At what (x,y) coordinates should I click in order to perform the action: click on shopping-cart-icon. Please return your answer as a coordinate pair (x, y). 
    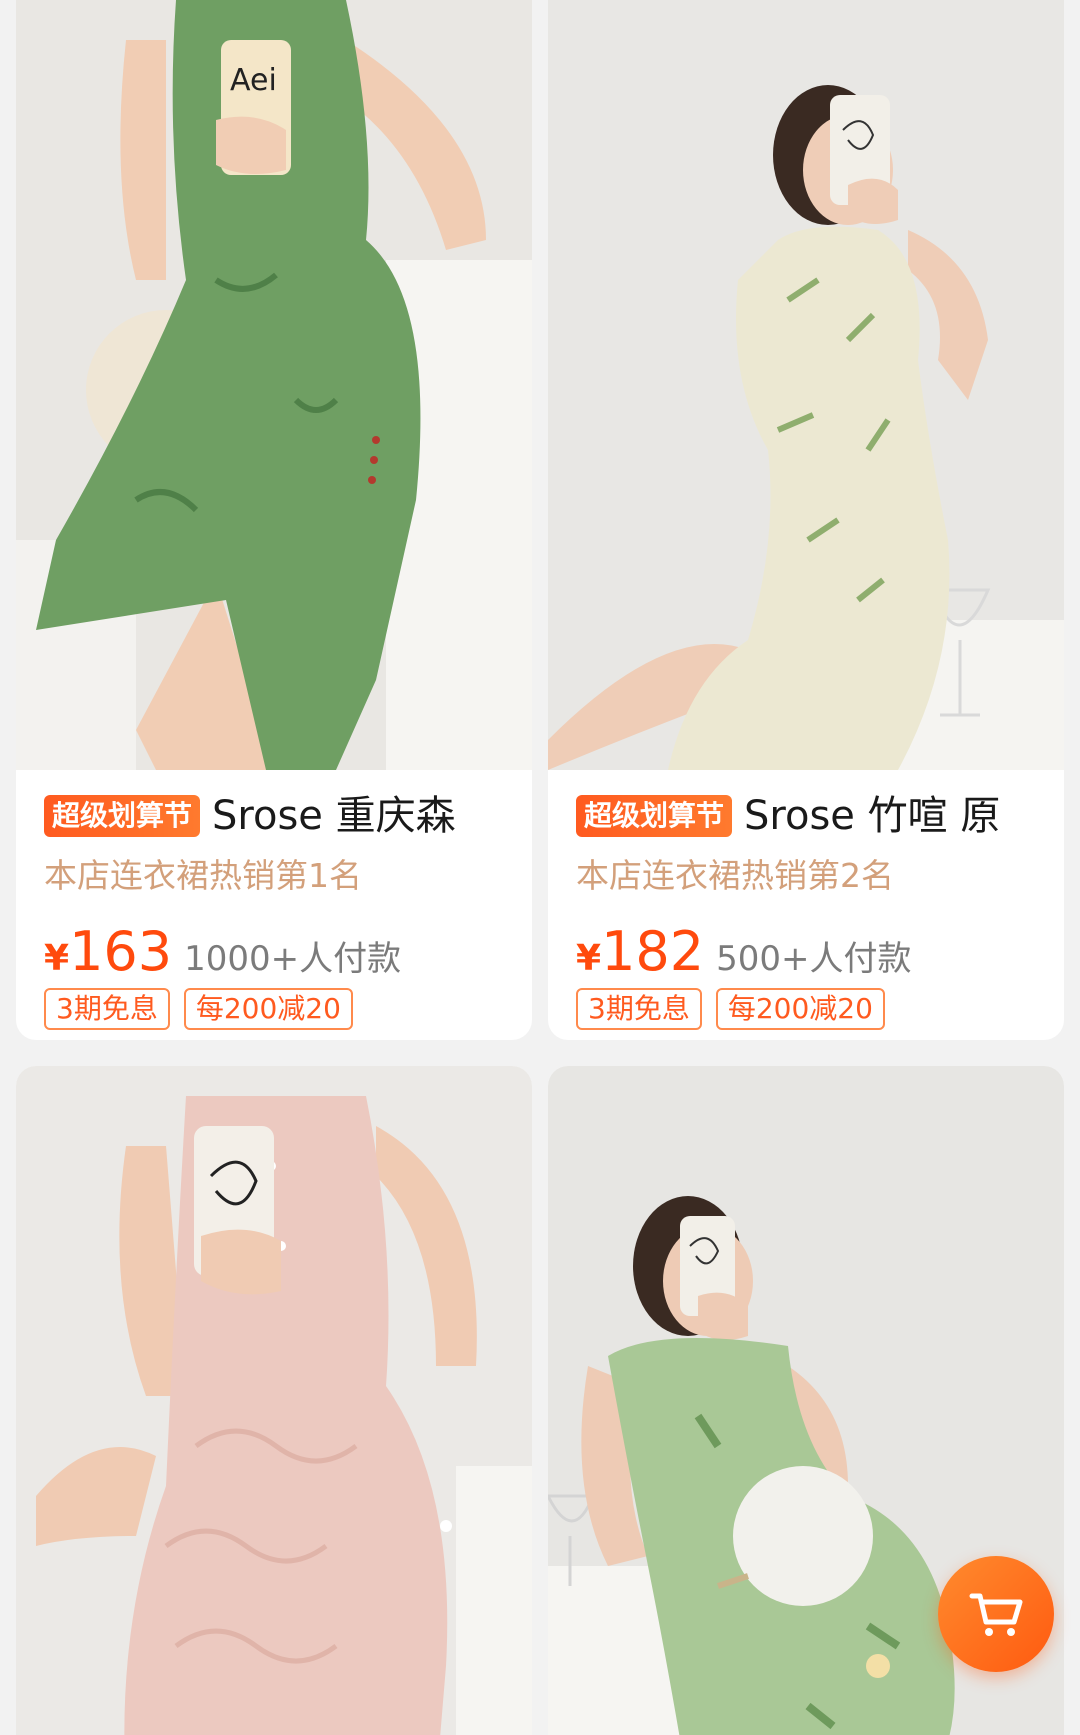
    Looking at the image, I should click on (996, 1614).